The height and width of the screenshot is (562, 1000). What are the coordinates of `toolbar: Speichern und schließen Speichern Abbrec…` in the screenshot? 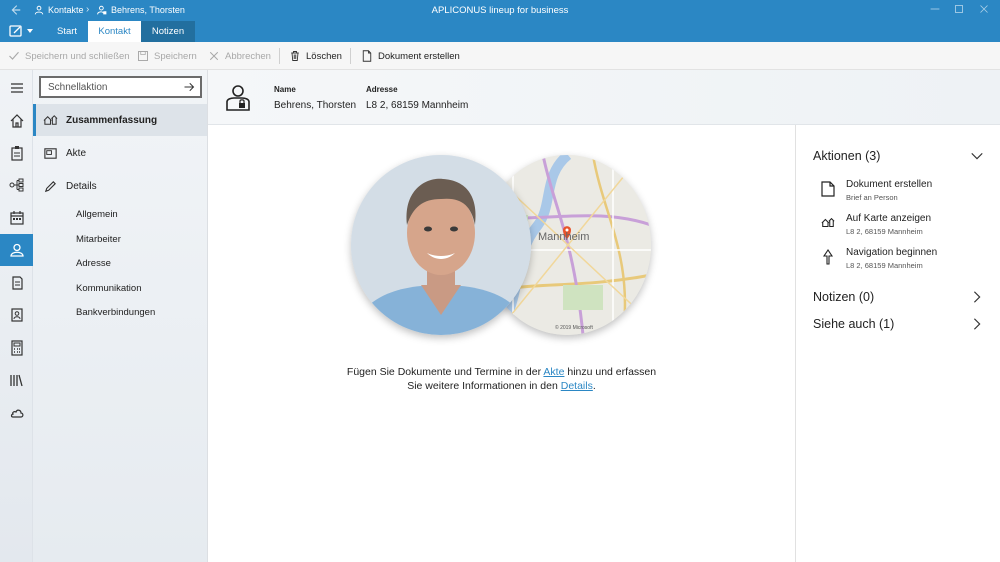 It's located at (500, 56).